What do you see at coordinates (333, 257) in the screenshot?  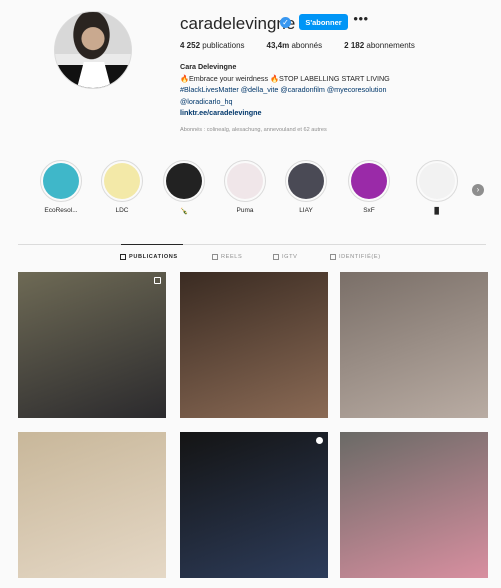 I see `tagged-icon` at bounding box center [333, 257].